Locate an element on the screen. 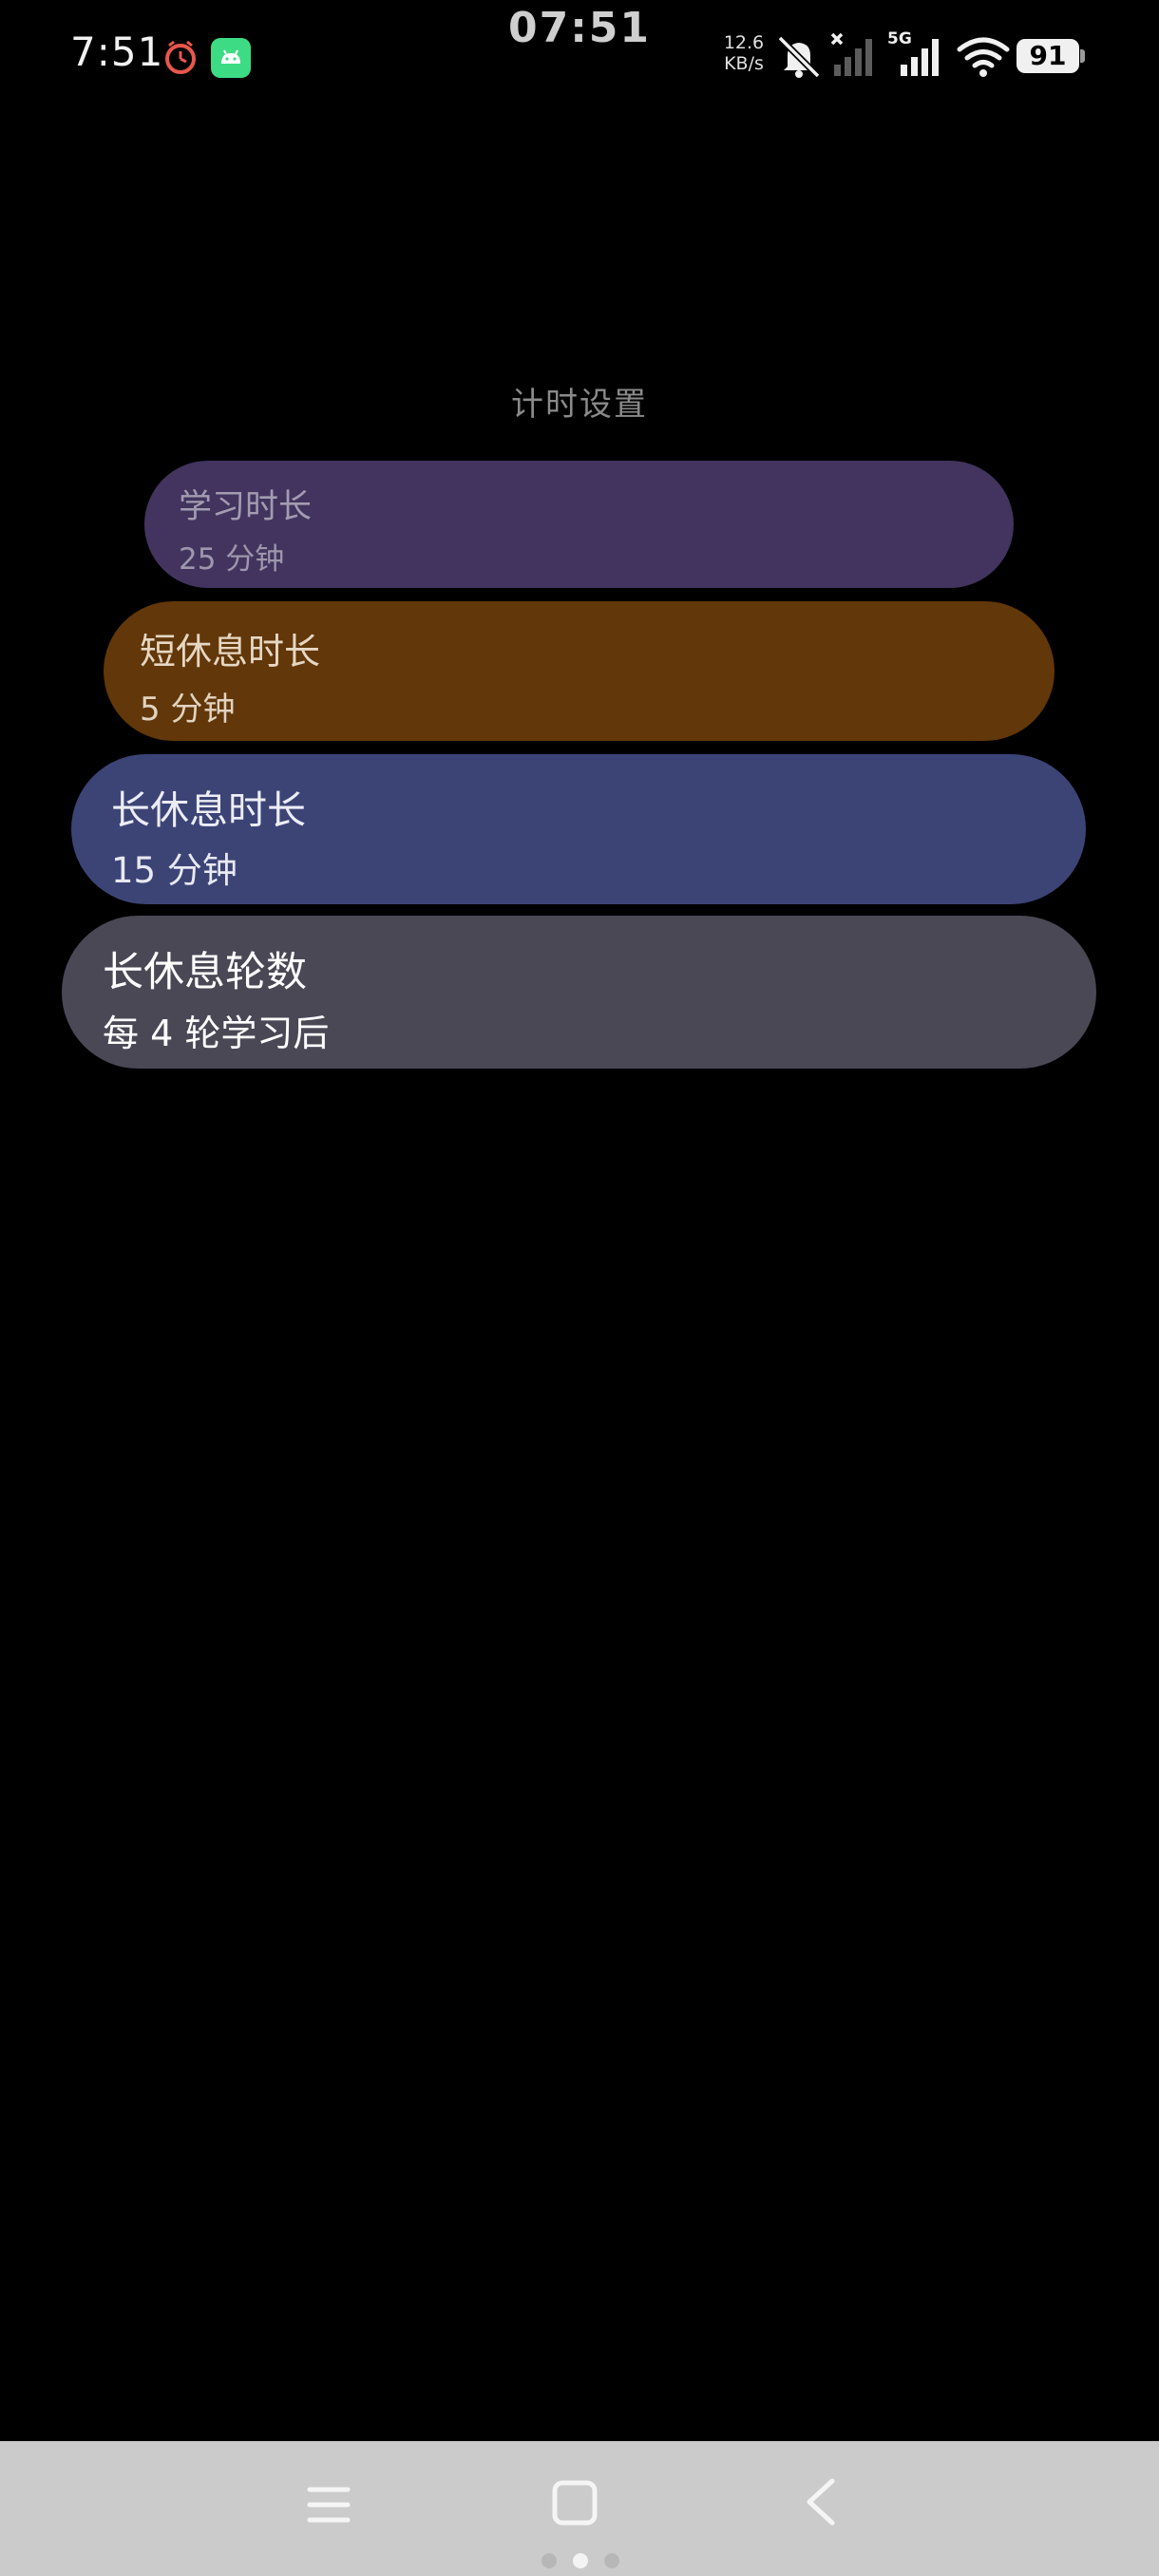 Image resolution: width=1159 pixels, height=2576 pixels. sim-5g-signal-icon: 5G is located at coordinates (913, 53).